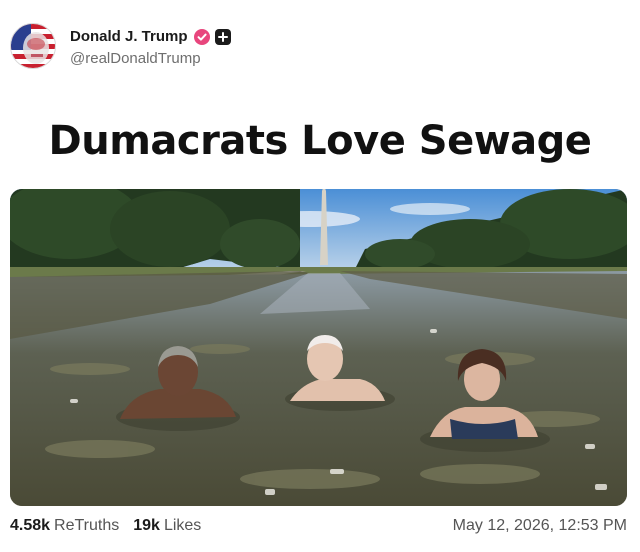 This screenshot has height=552, width=640. What do you see at coordinates (146, 526) in the screenshot?
I see `likes-count: 19k` at bounding box center [146, 526].